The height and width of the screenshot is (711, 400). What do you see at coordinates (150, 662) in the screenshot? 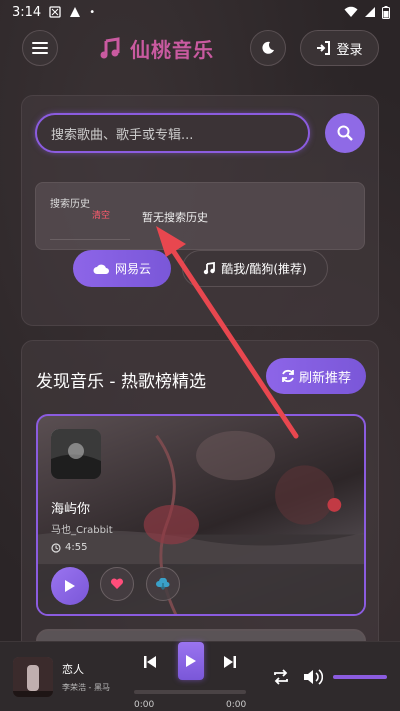
I see `prev-icon` at bounding box center [150, 662].